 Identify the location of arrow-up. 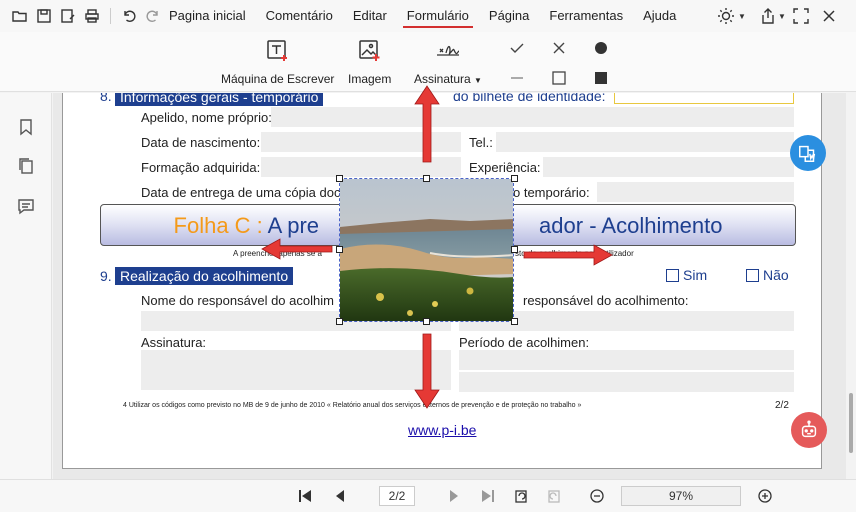
(427, 124).